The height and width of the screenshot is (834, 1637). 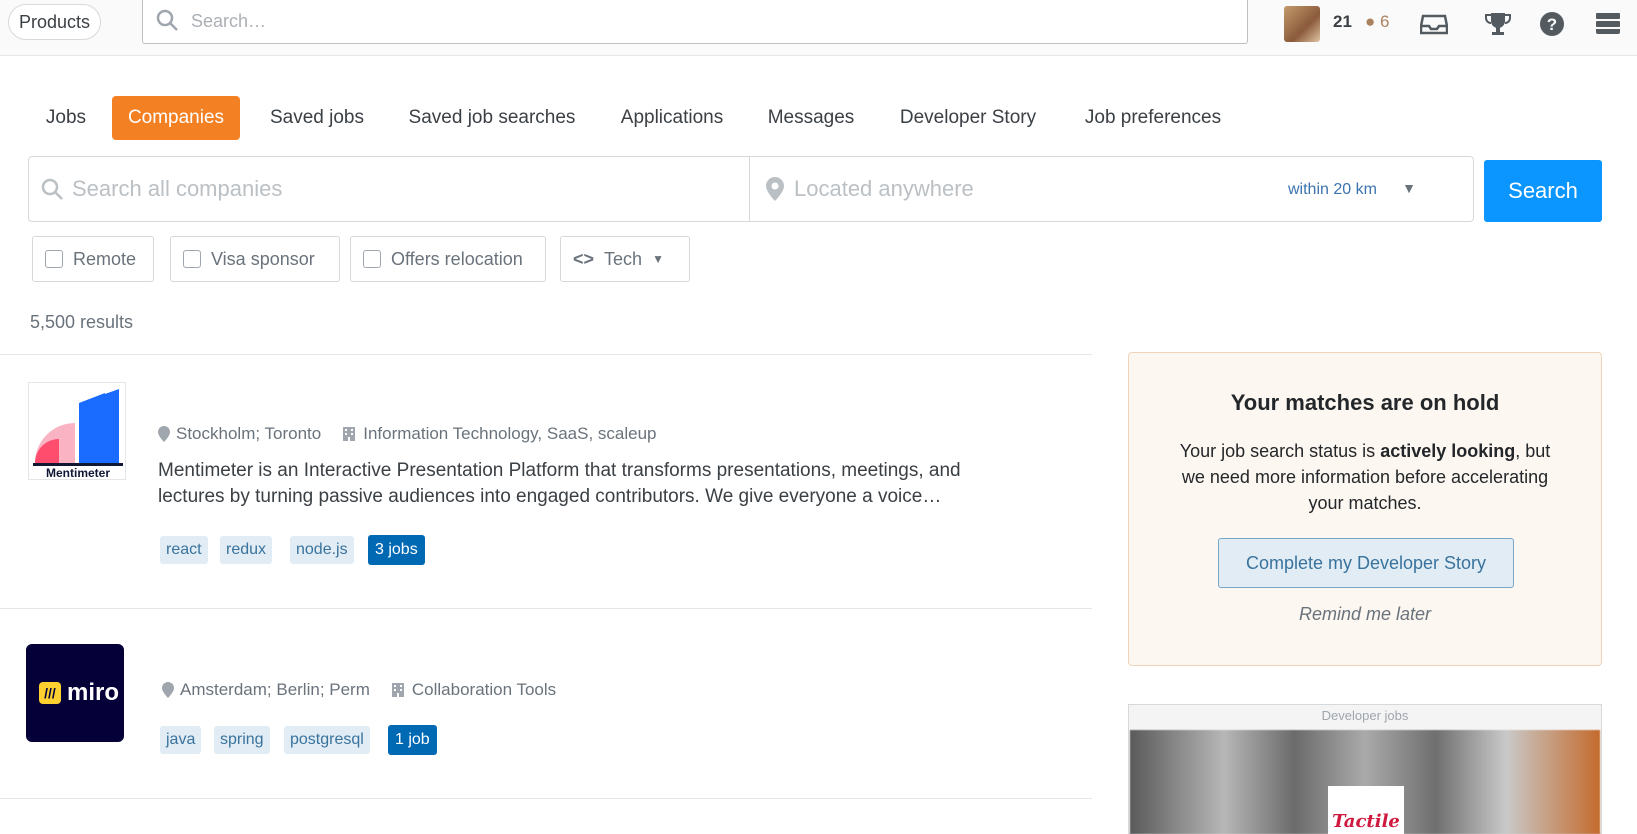 What do you see at coordinates (93, 692) in the screenshot?
I see `miro-logo-text: miro` at bounding box center [93, 692].